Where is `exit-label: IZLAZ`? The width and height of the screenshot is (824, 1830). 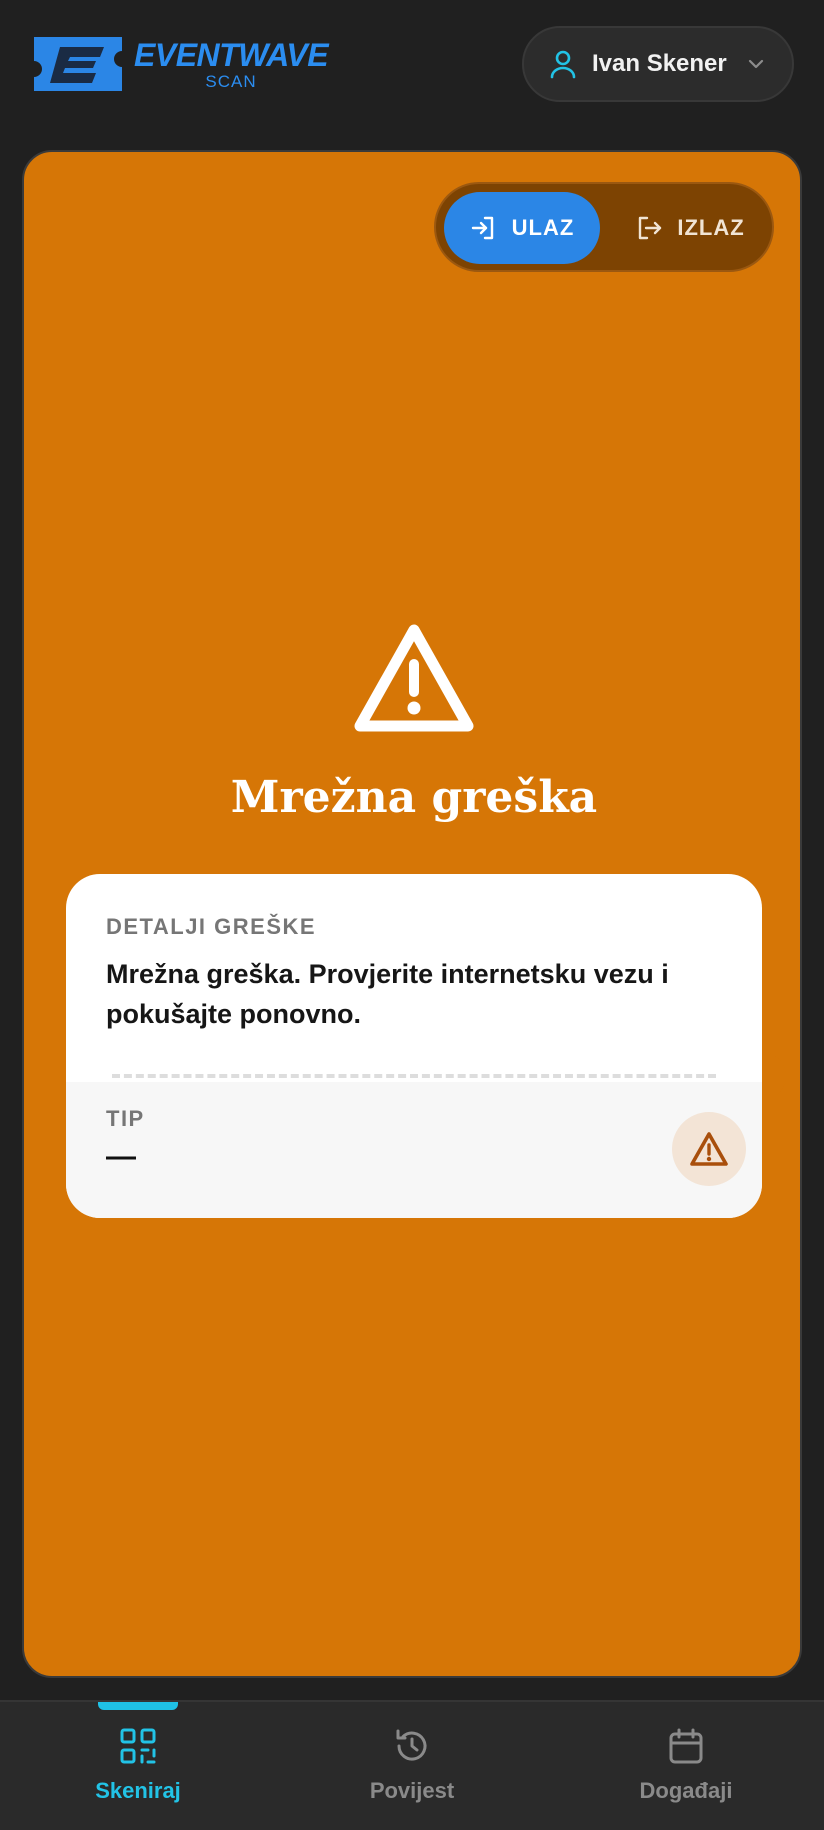
exit-label: IZLAZ is located at coordinates (711, 227).